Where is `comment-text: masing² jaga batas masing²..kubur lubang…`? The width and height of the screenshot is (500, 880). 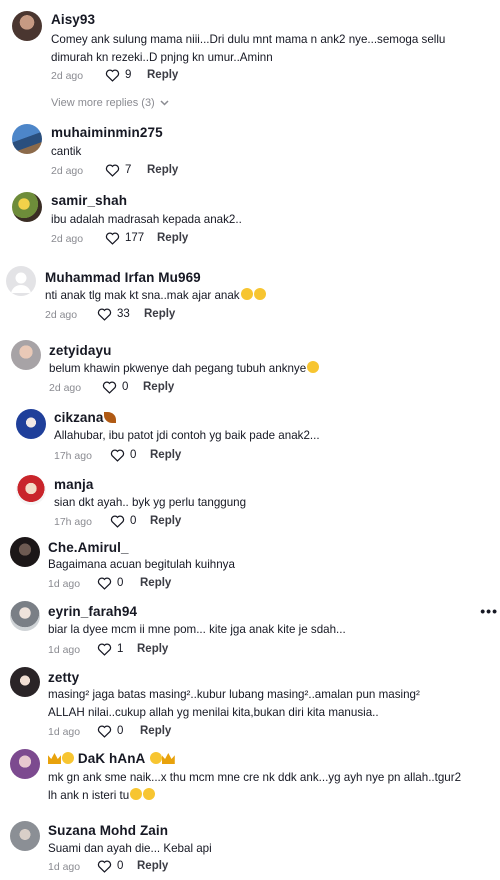
comment-text: masing² jaga batas masing²..kubur lubang… is located at coordinates (234, 703).